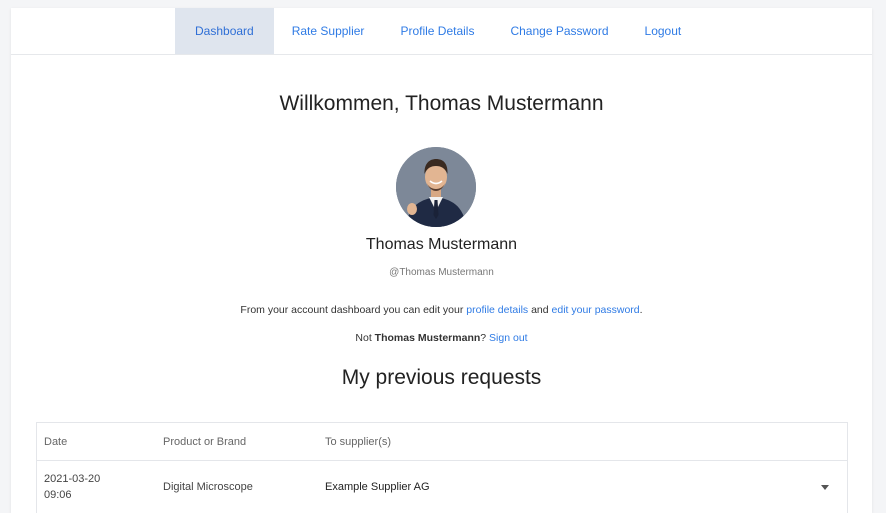 This screenshot has width=886, height=513. I want to click on profile-details-link: profile details, so click(497, 310).